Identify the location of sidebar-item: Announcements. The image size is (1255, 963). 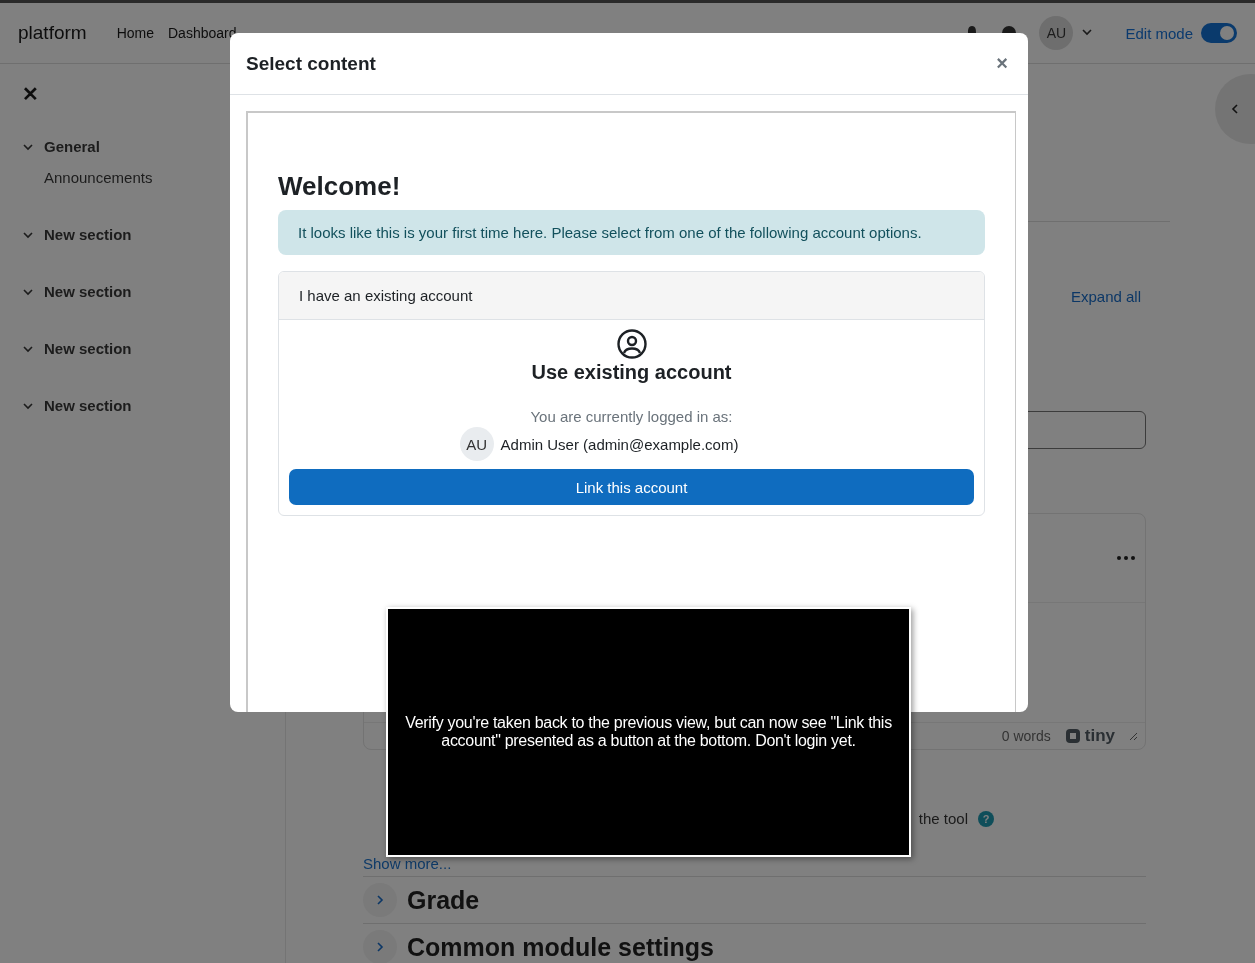
(98, 177).